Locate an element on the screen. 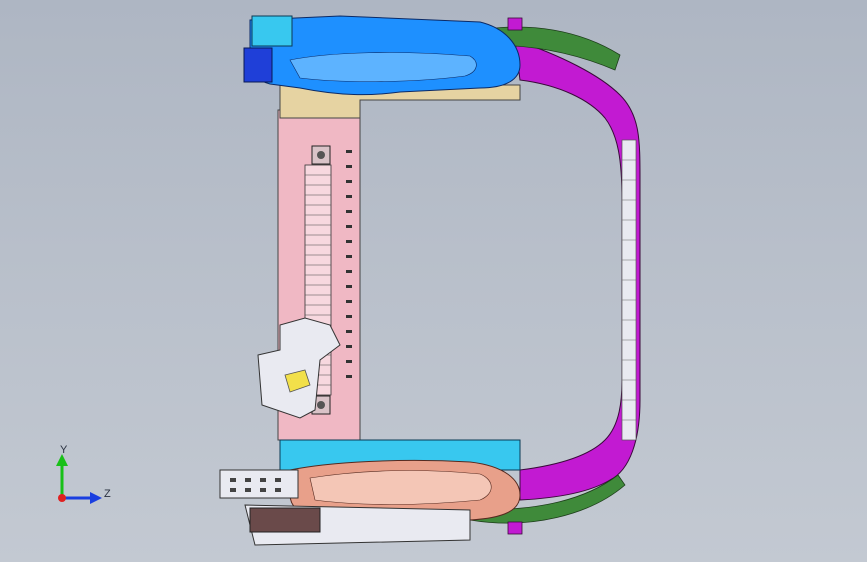 The image size is (867, 562). axis-triad is located at coordinates (79, 479).